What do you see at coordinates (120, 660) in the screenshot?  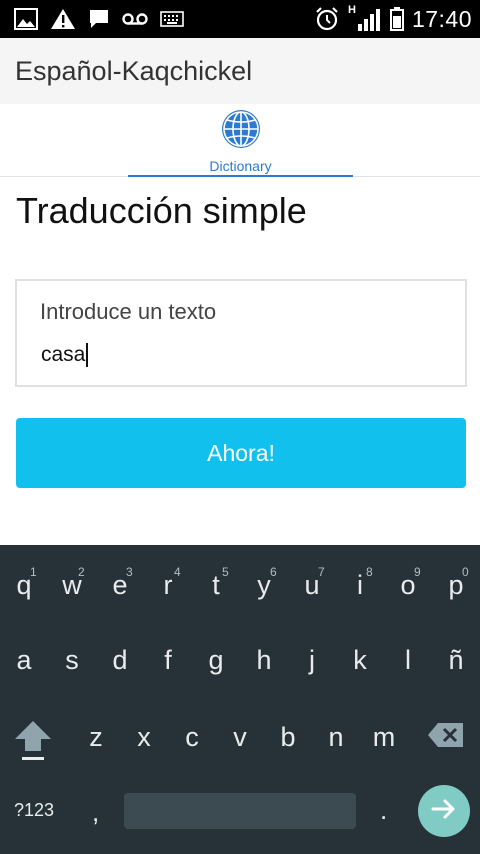 I see `key-d: d` at bounding box center [120, 660].